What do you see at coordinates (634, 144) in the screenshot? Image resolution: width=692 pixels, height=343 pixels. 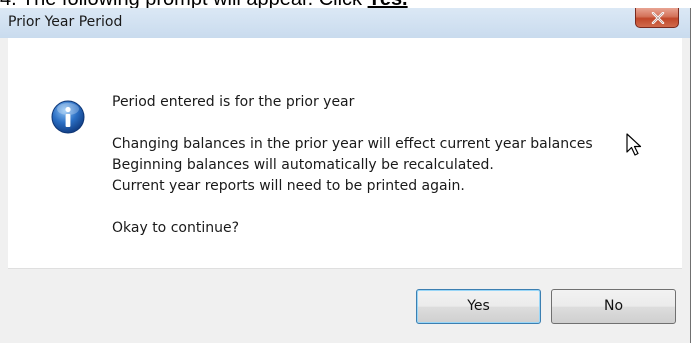 I see `mouse-cursor-icon` at bounding box center [634, 144].